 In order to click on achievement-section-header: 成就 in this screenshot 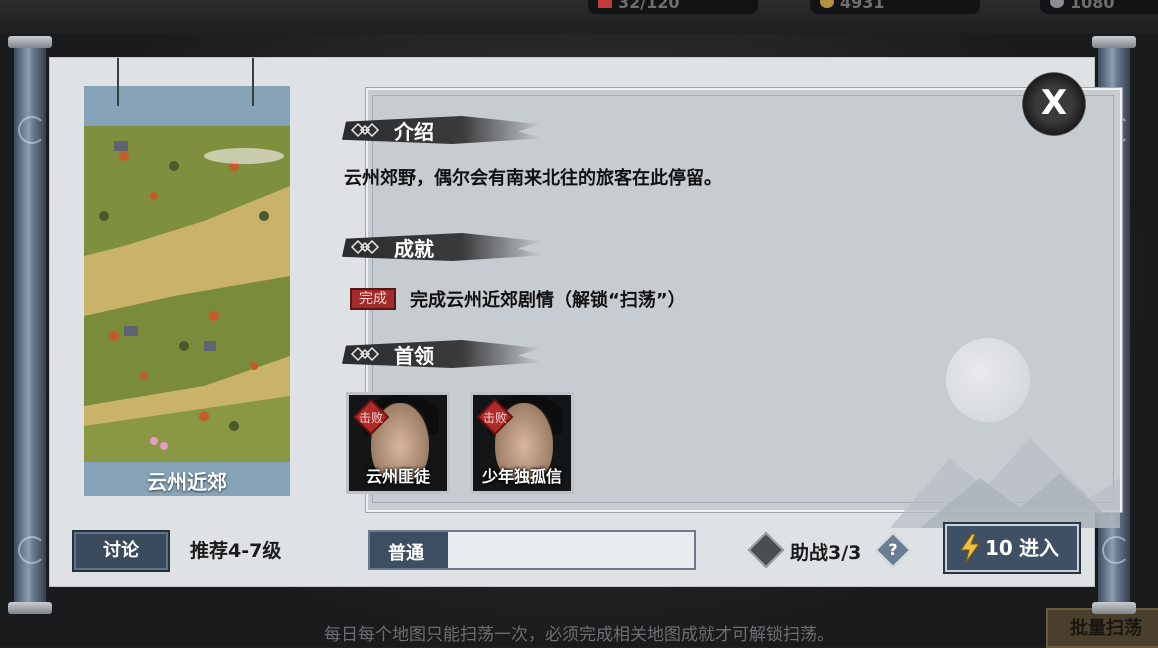, I will do `click(442, 247)`.